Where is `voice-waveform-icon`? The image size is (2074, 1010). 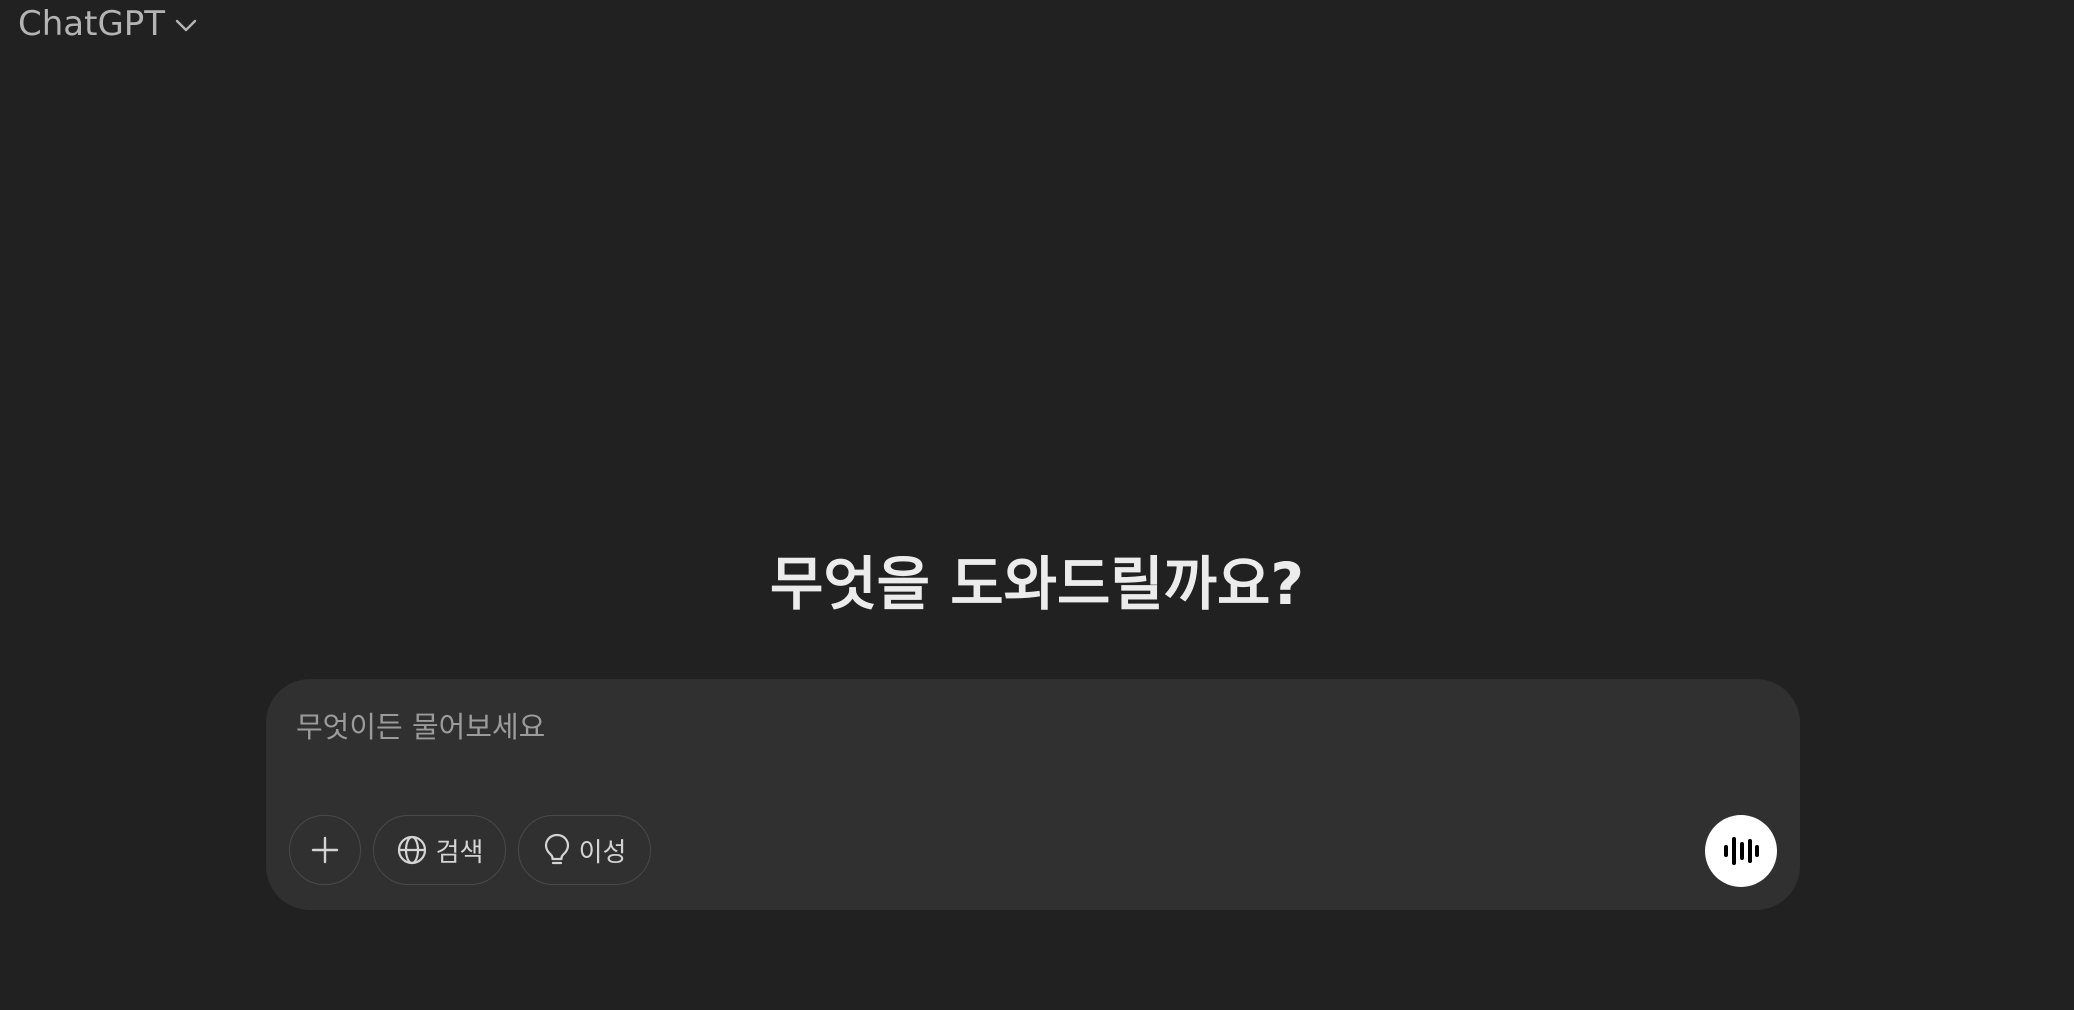 voice-waveform-icon is located at coordinates (1741, 851).